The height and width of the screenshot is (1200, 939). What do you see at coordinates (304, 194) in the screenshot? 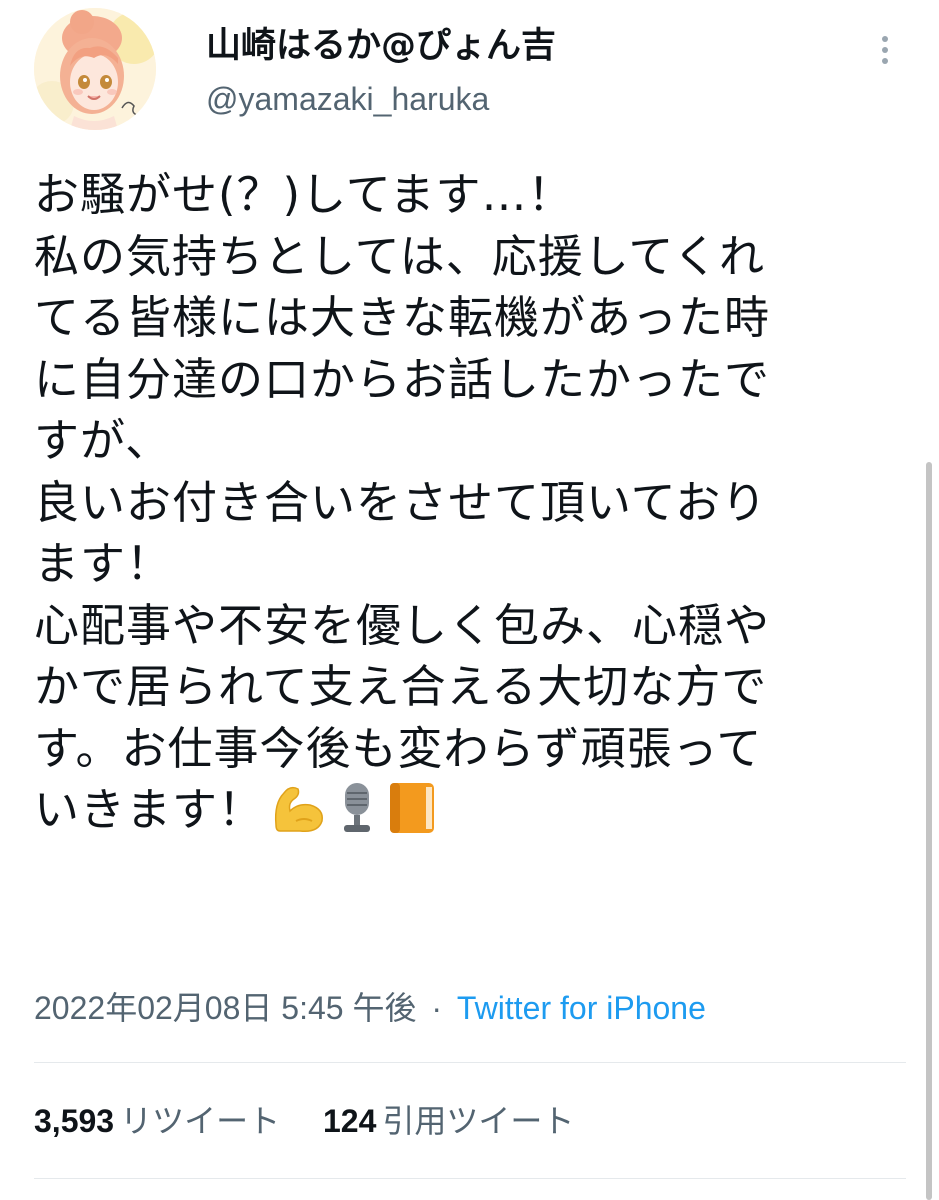
I see `tweet-text-line: お騒がせ(？)してます…！` at bounding box center [304, 194].